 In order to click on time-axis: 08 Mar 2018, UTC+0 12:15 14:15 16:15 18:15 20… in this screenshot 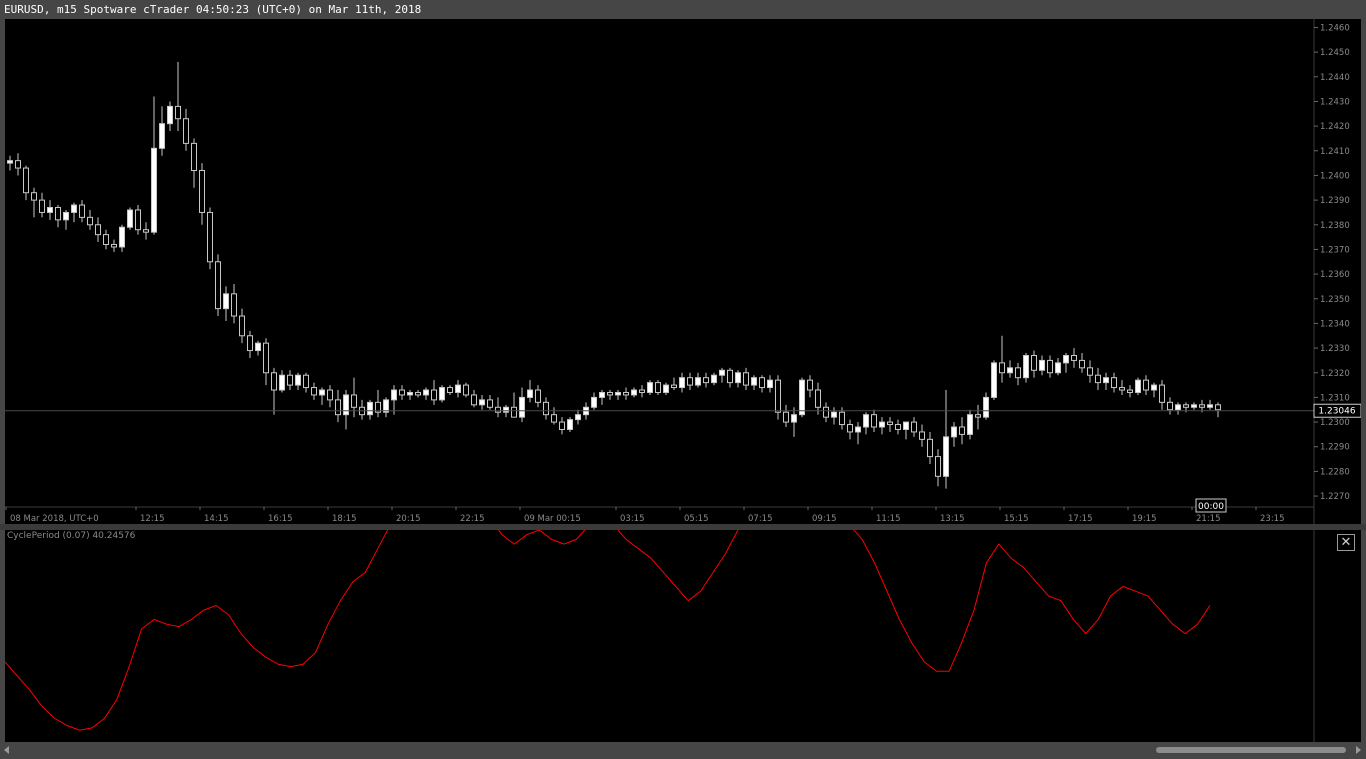, I will do `click(645, 515)`.